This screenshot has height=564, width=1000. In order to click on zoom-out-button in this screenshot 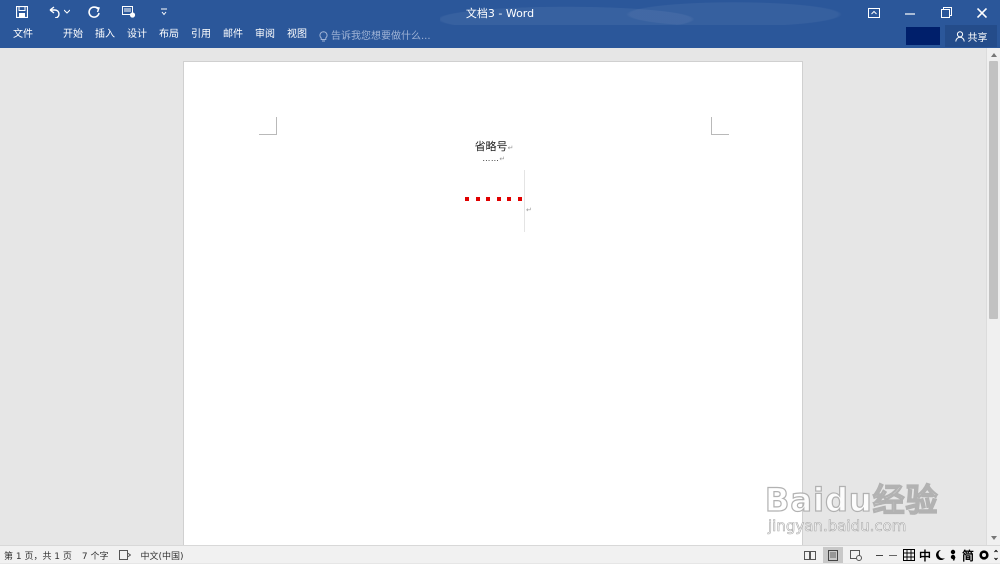, I will do `click(880, 555)`.